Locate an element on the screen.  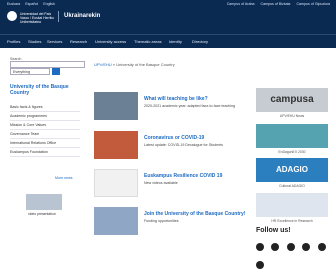
youtube-icon is located at coordinates (290, 247).